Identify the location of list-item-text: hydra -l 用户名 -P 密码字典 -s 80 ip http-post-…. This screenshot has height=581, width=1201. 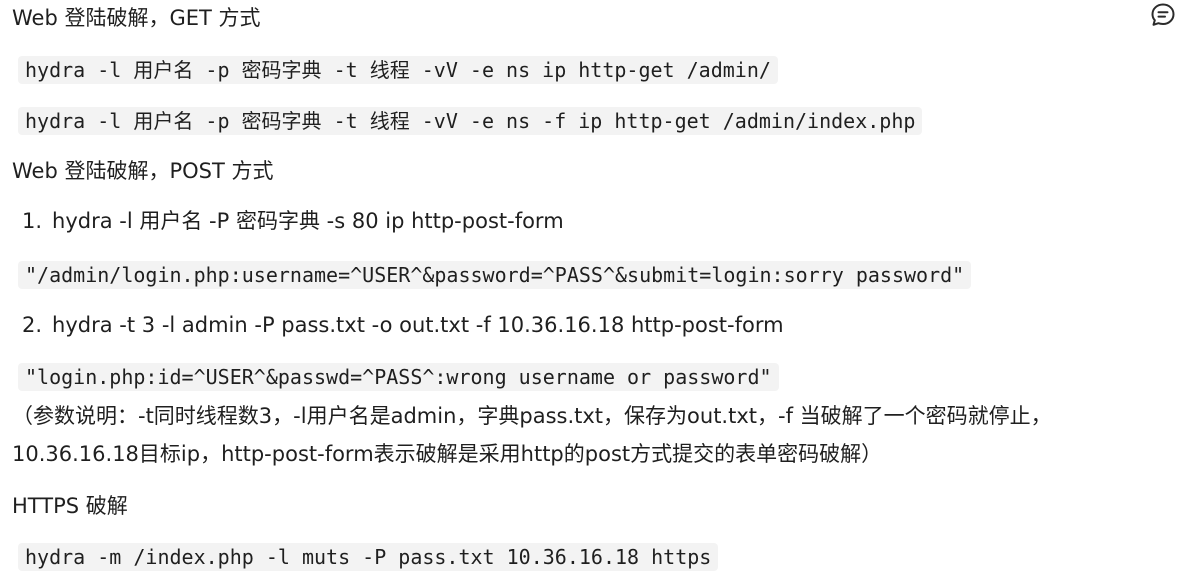
(308, 221).